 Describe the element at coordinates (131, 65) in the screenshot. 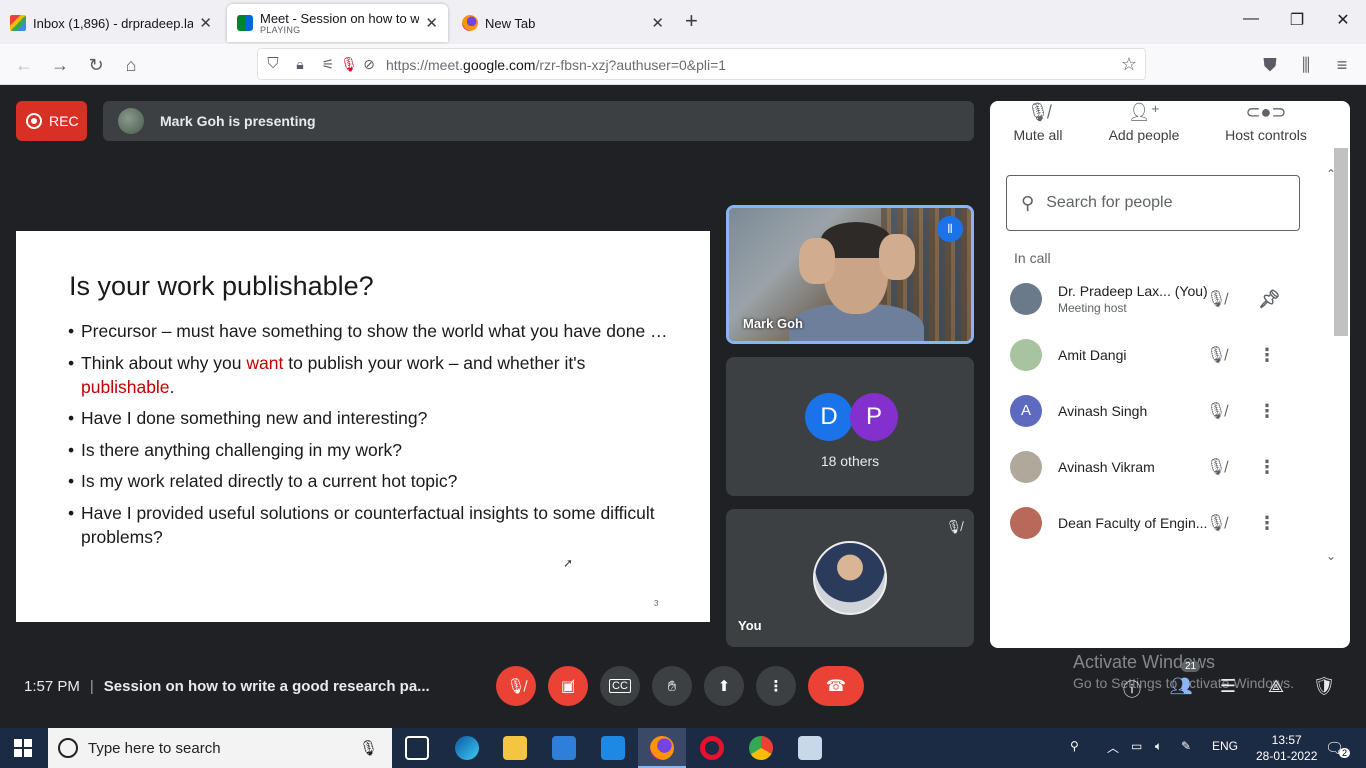

I see `home-icon: ⌂` at that location.